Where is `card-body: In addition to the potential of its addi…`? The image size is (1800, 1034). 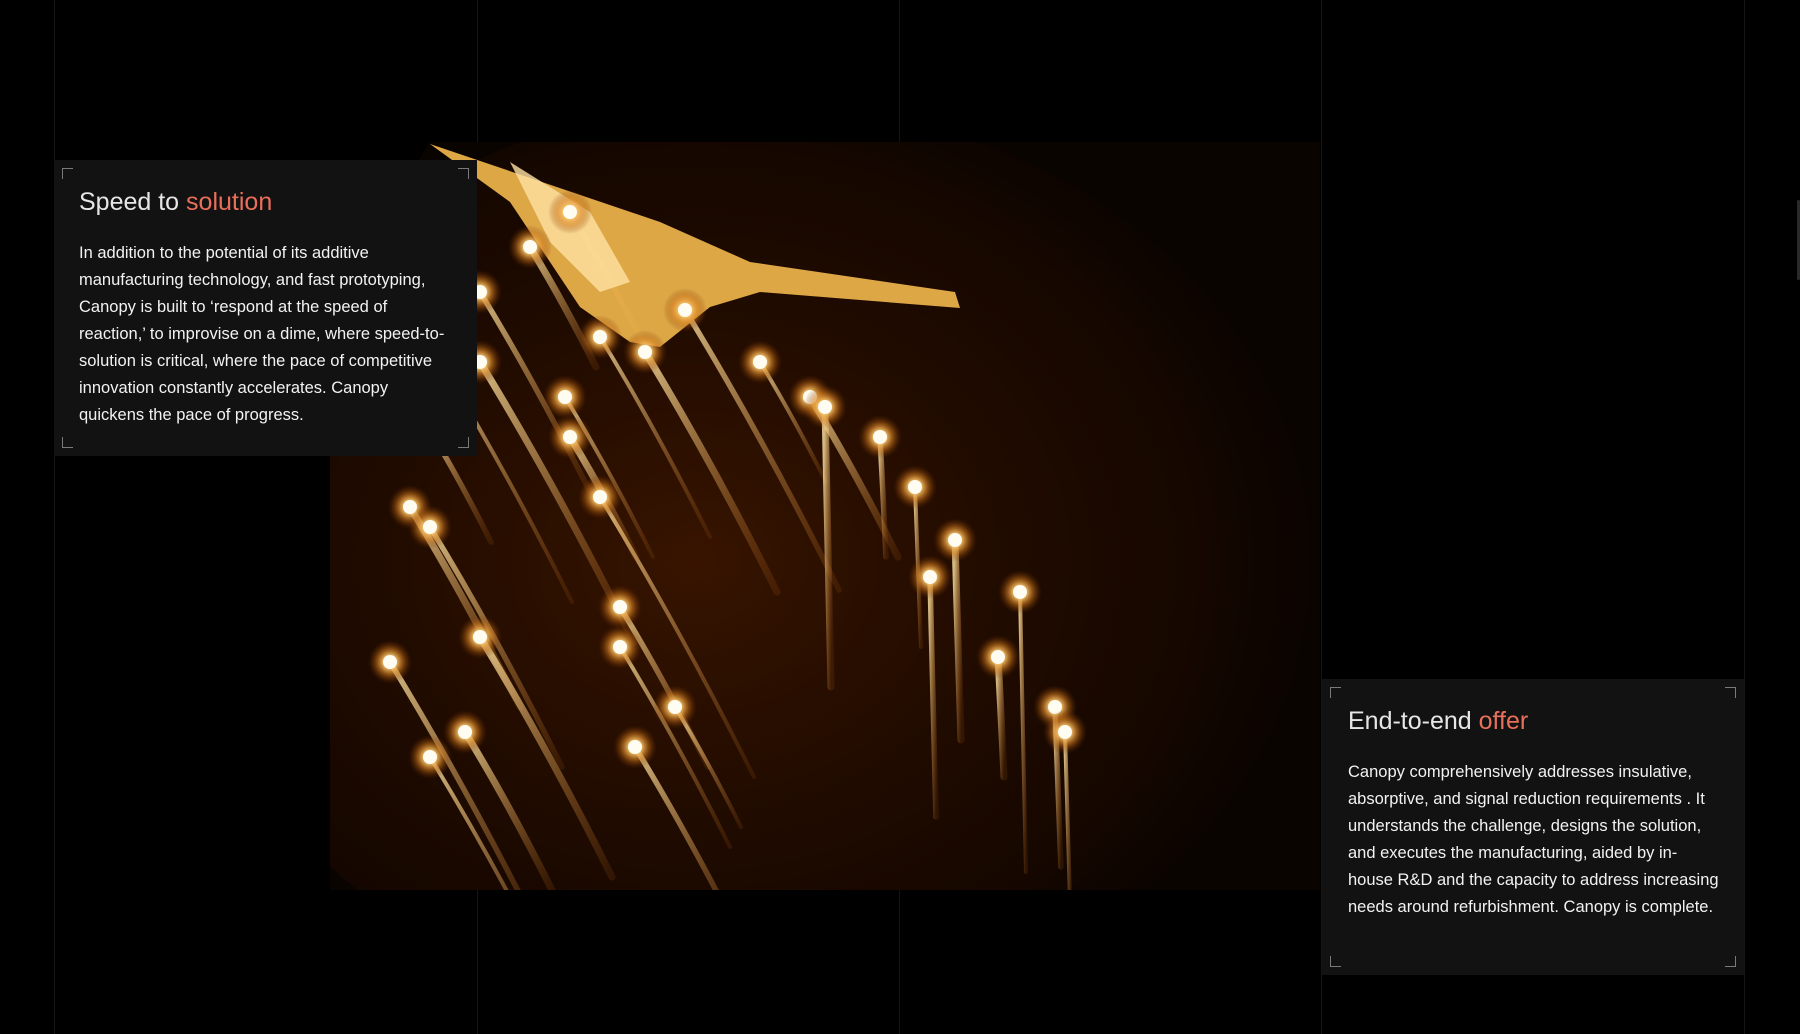
card-body: In addition to the potential of its addi… is located at coordinates (262, 334).